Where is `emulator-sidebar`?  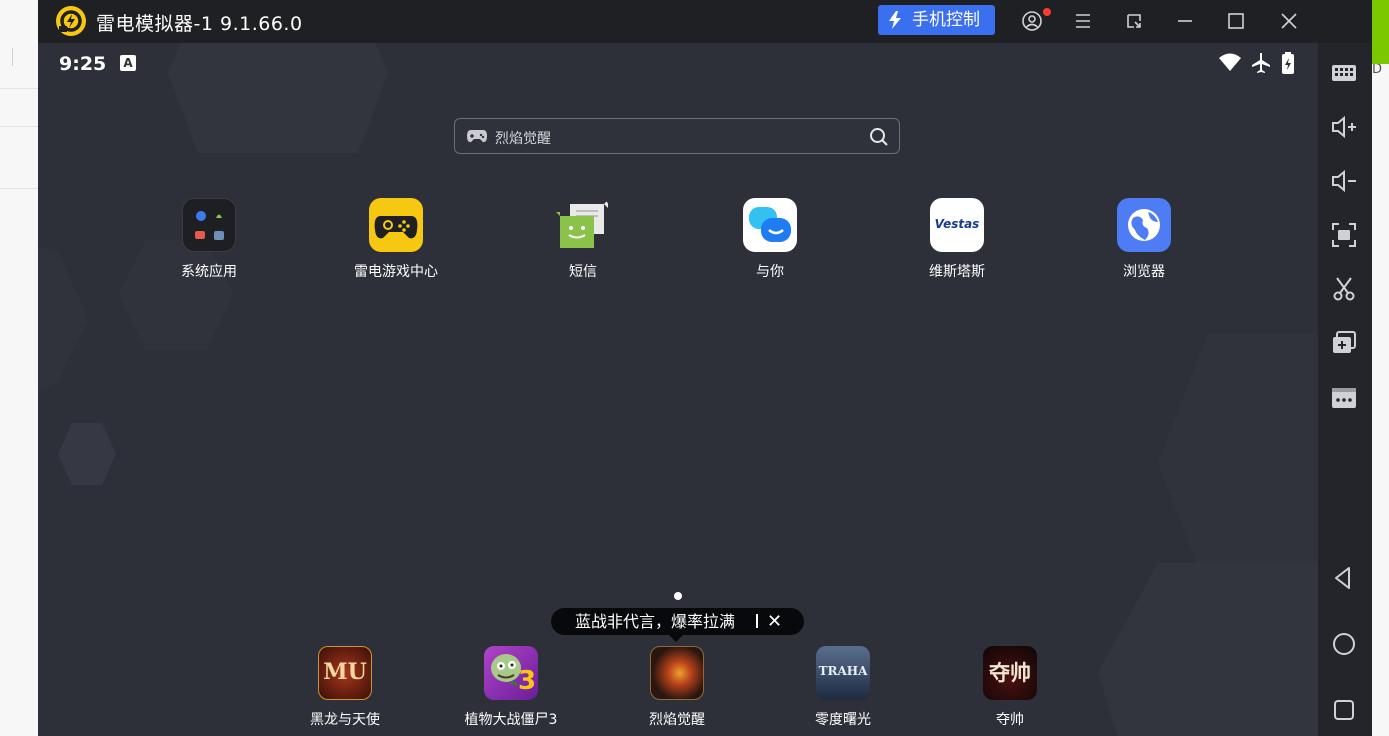
emulator-sidebar is located at coordinates (1345, 389).